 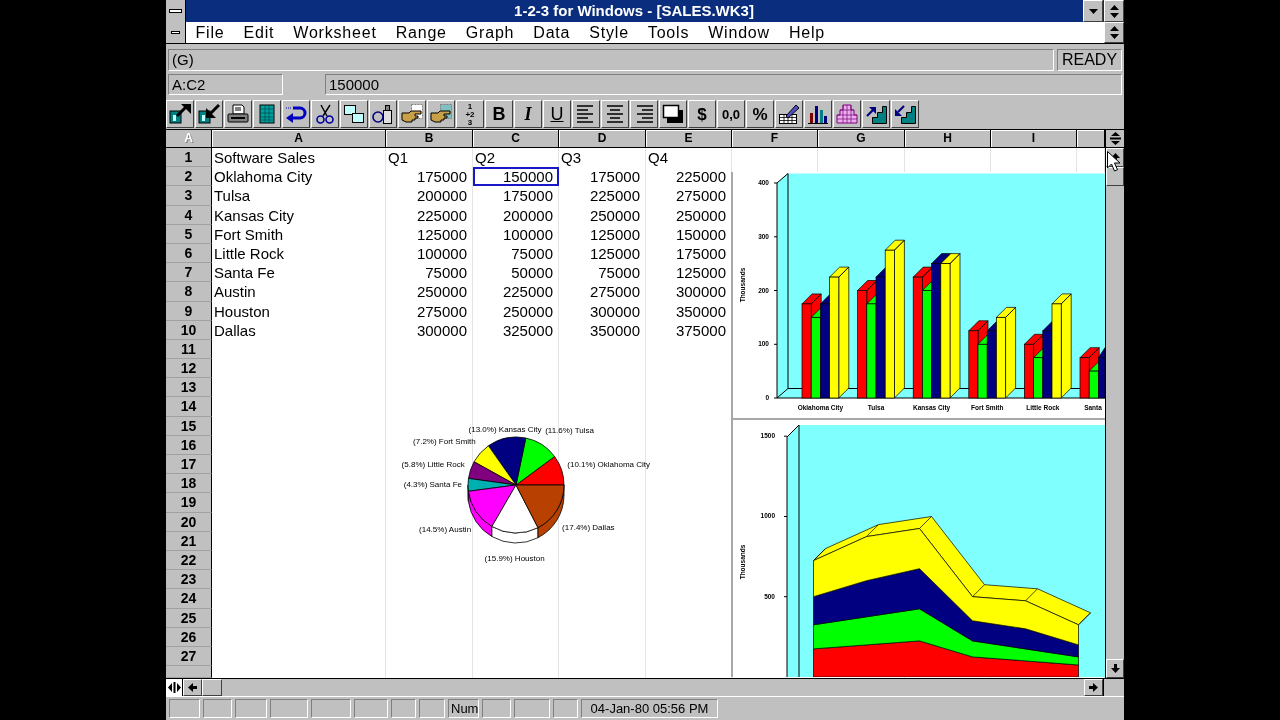 I want to click on format-button: $, so click(x=702, y=114).